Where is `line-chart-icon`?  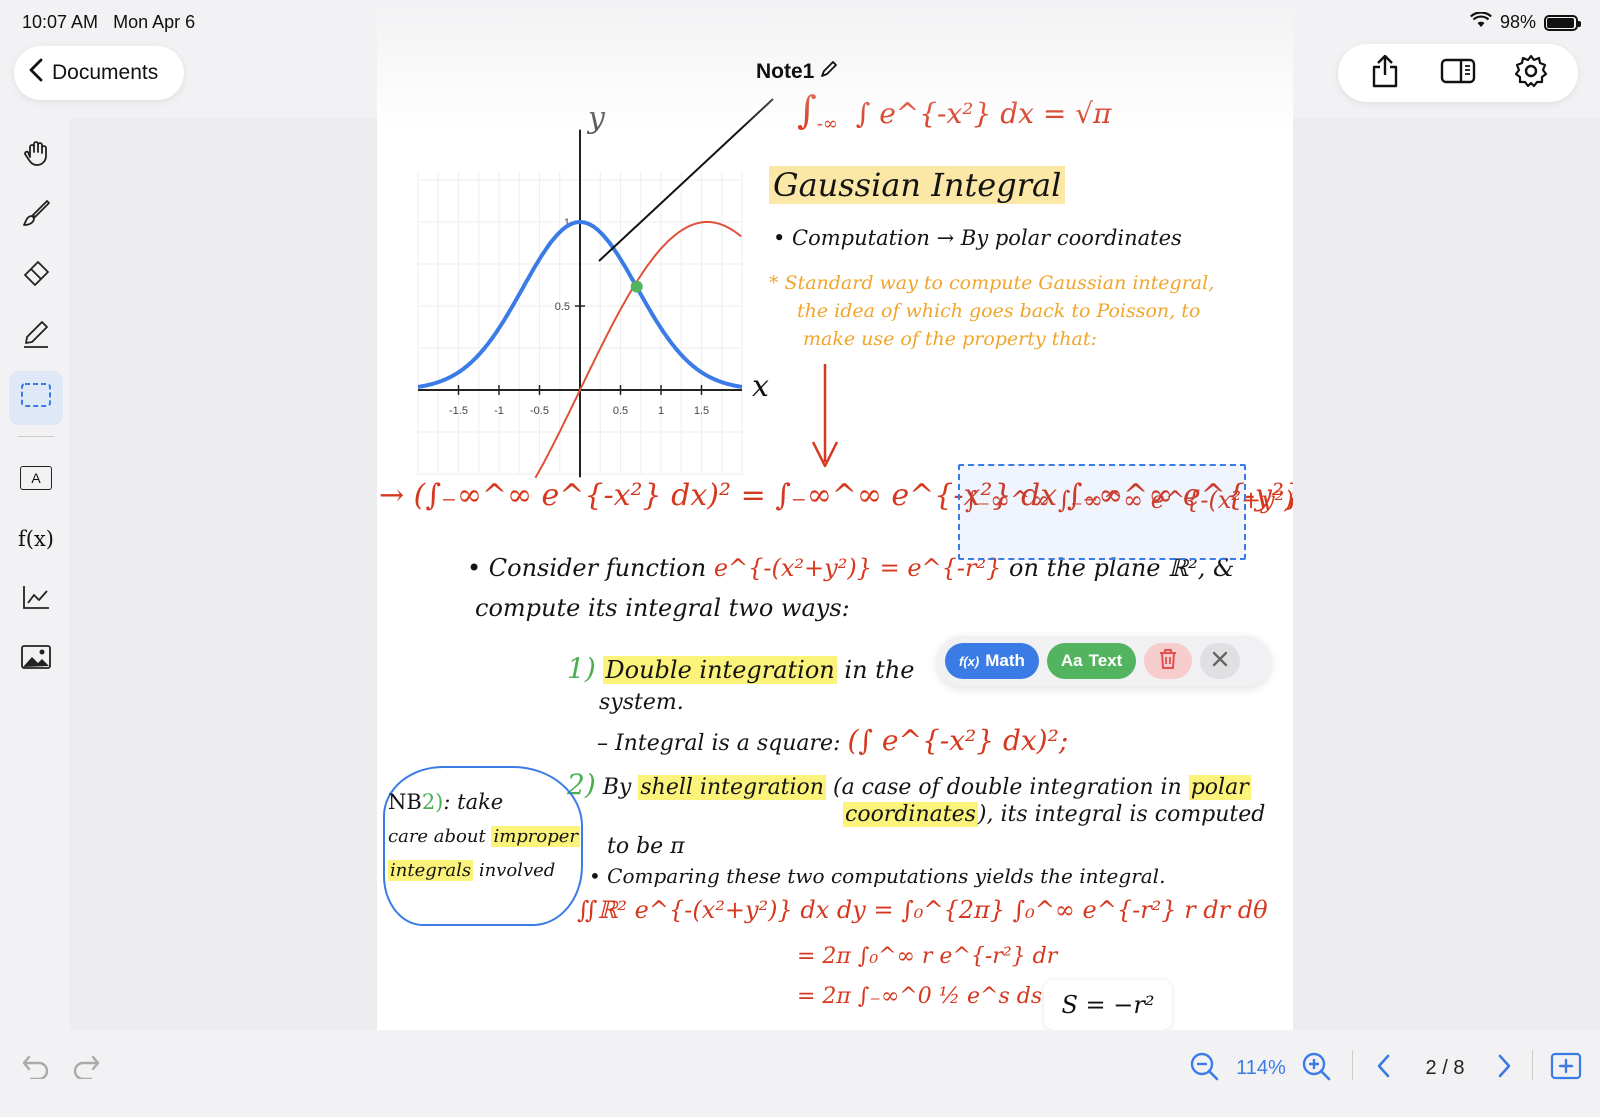
line-chart-icon is located at coordinates (36, 600).